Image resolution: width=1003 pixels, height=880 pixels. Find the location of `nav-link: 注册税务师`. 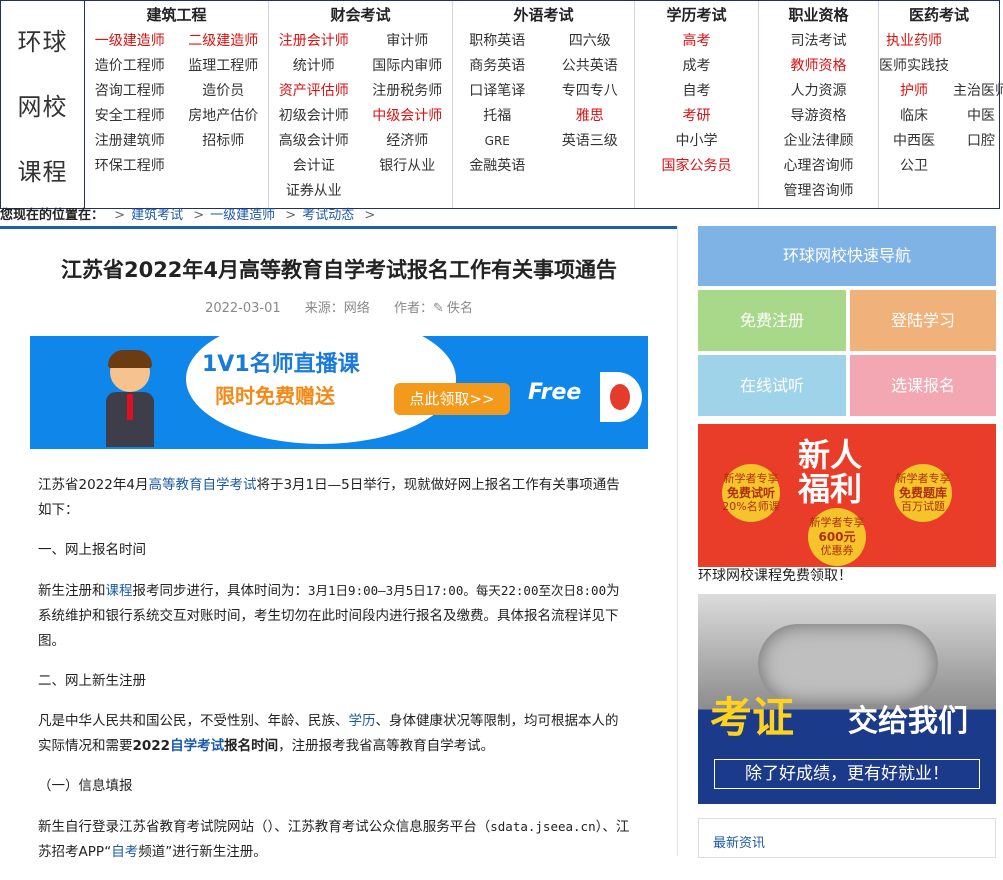

nav-link: 注册税务师 is located at coordinates (408, 91).